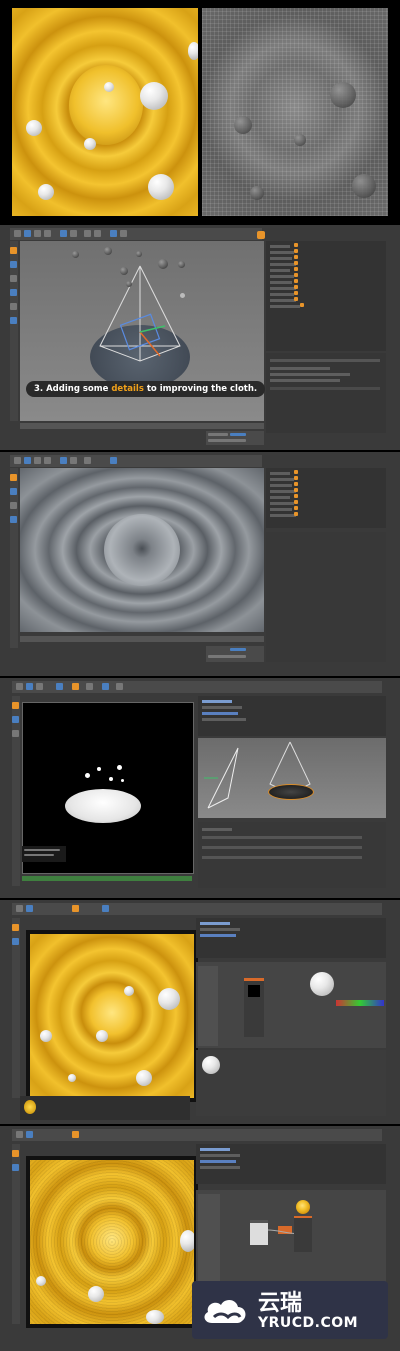 This screenshot has width=400, height=1351. Describe the element at coordinates (154, 96) in the screenshot. I see `sphere-icon` at that location.